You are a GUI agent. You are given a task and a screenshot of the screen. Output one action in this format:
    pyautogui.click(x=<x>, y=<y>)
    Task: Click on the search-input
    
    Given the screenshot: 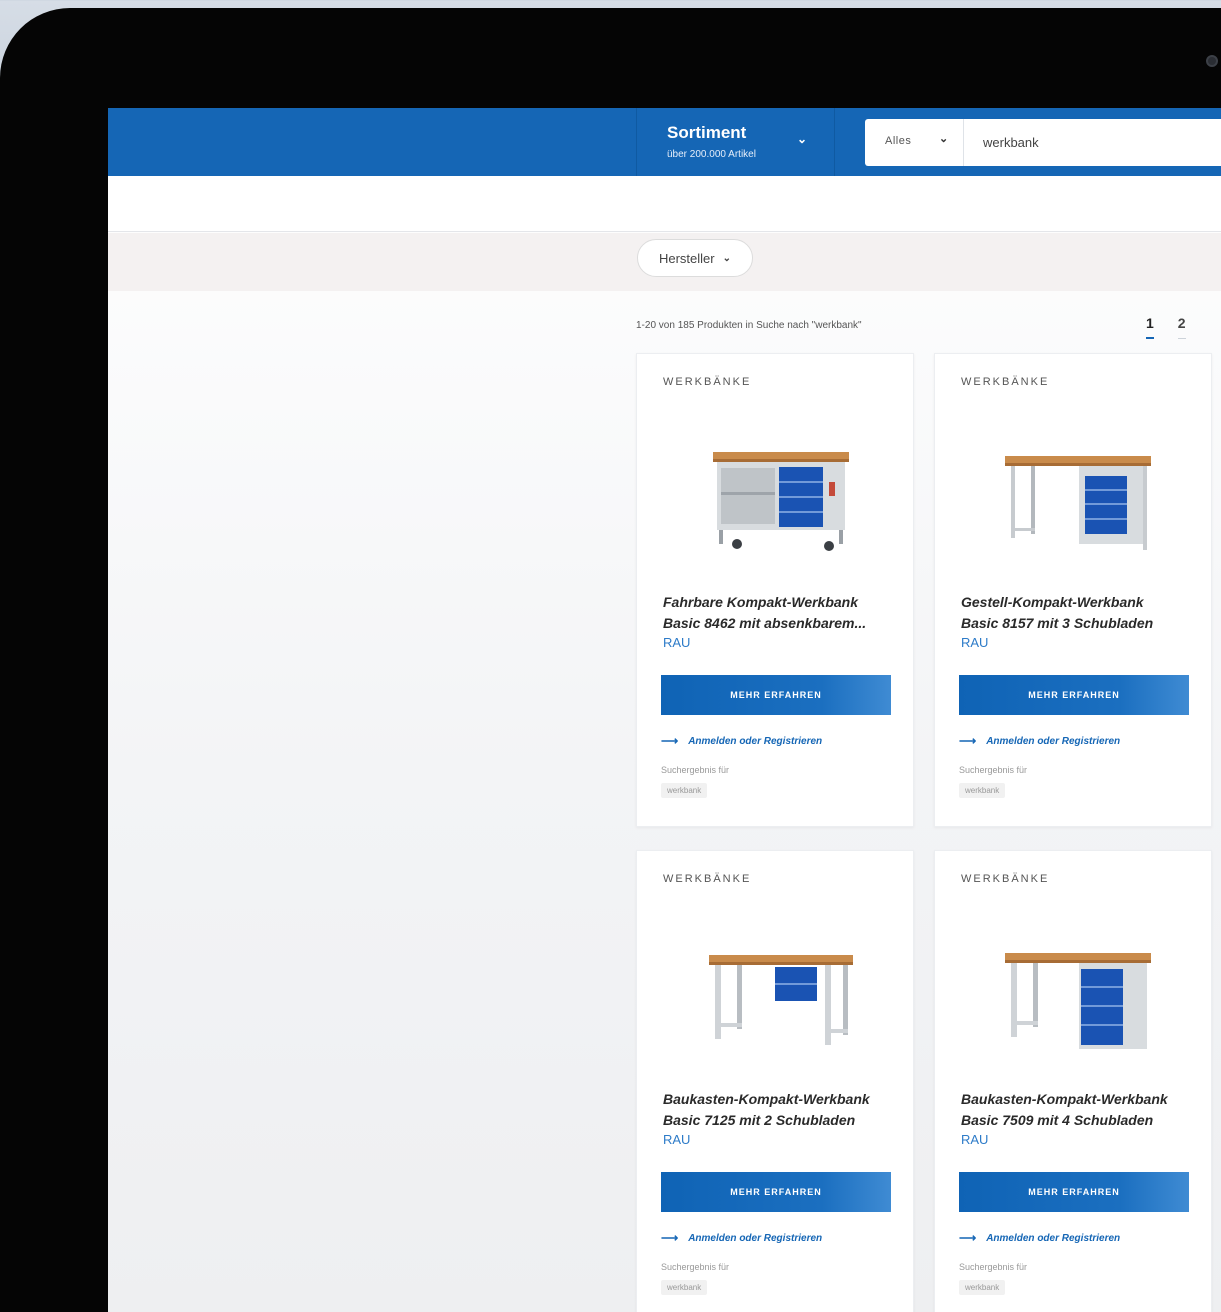 What is the action you would take?
    pyautogui.click(x=1098, y=142)
    